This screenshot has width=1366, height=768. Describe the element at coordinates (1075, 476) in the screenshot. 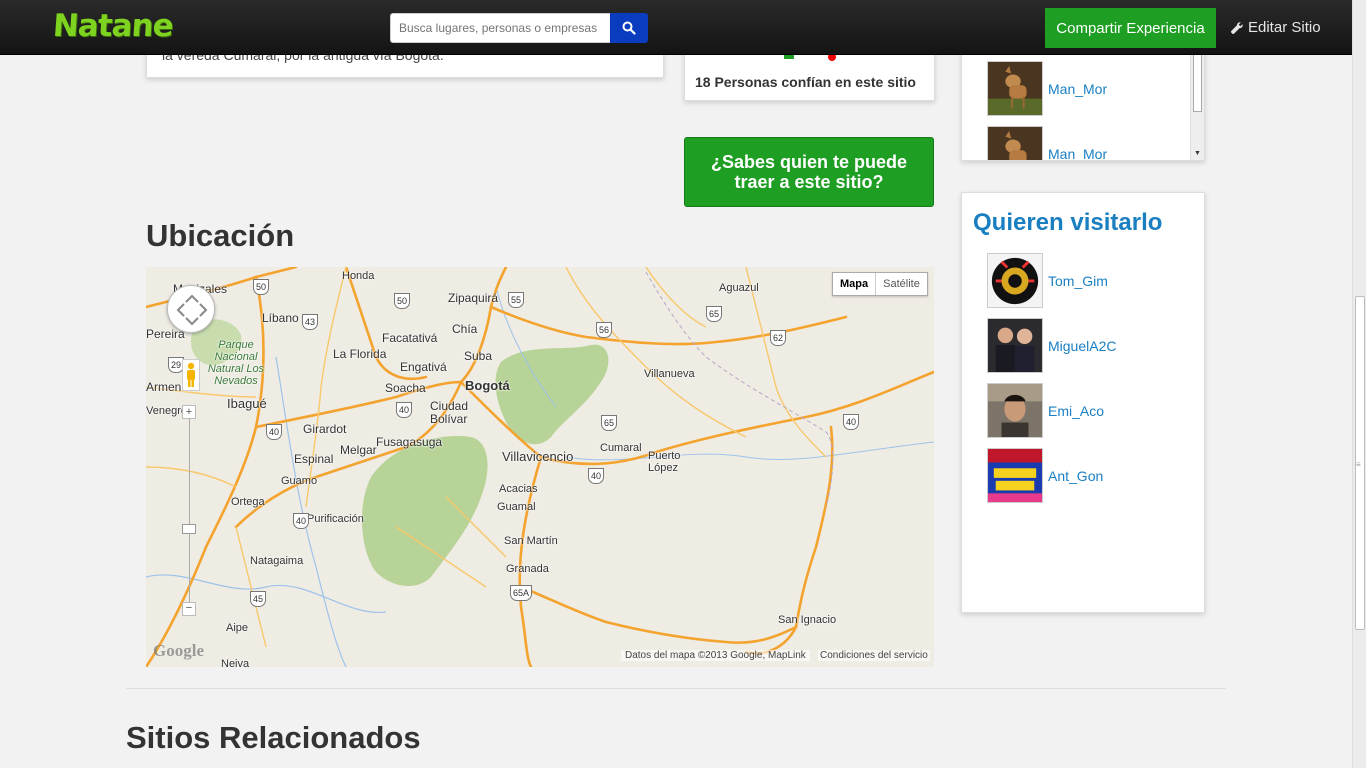

I see `user-link: Ant_Gon` at that location.